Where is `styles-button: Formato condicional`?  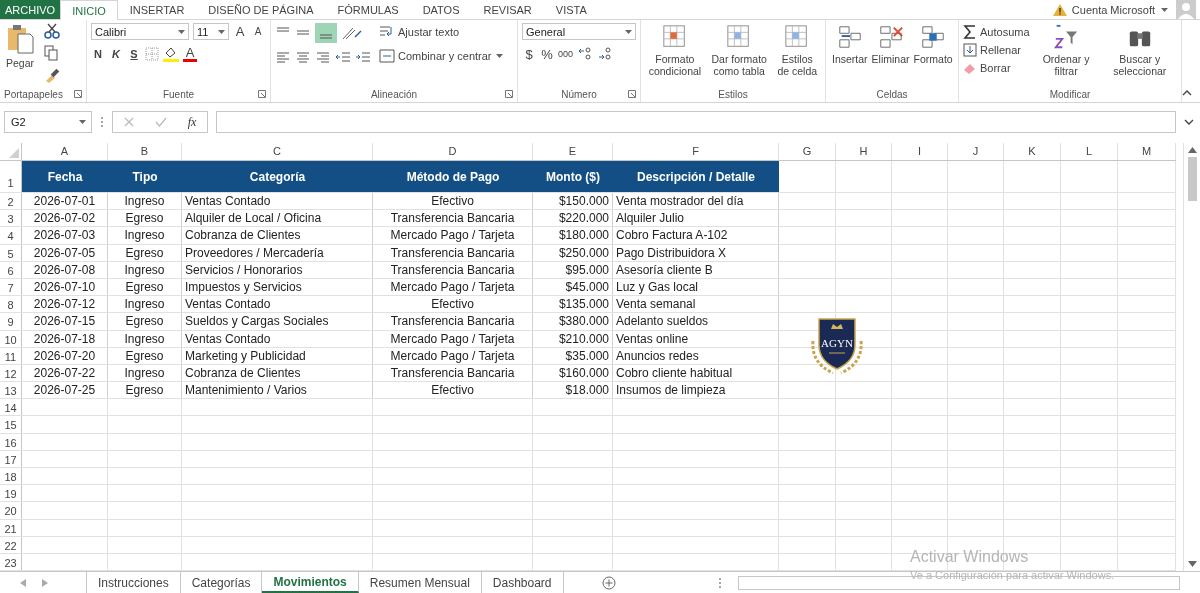 styles-button: Formato condicional is located at coordinates (675, 50).